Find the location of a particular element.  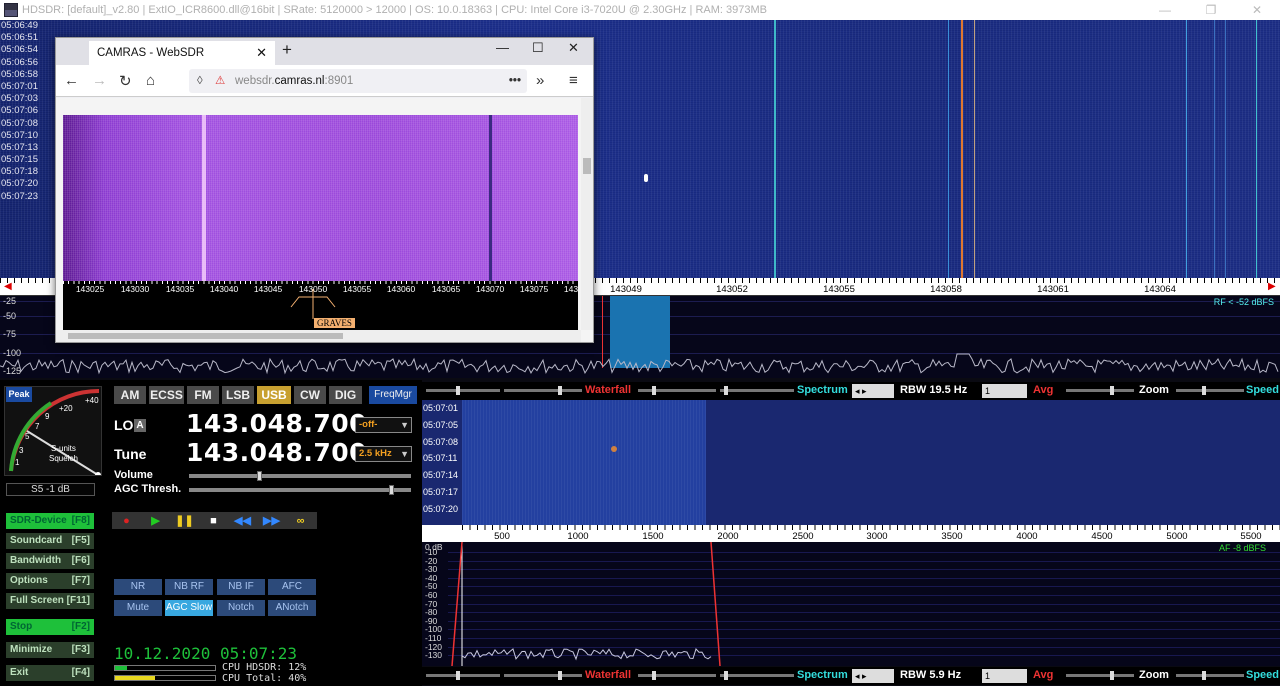

af-scale-label: 5500 is located at coordinates (1251, 536).